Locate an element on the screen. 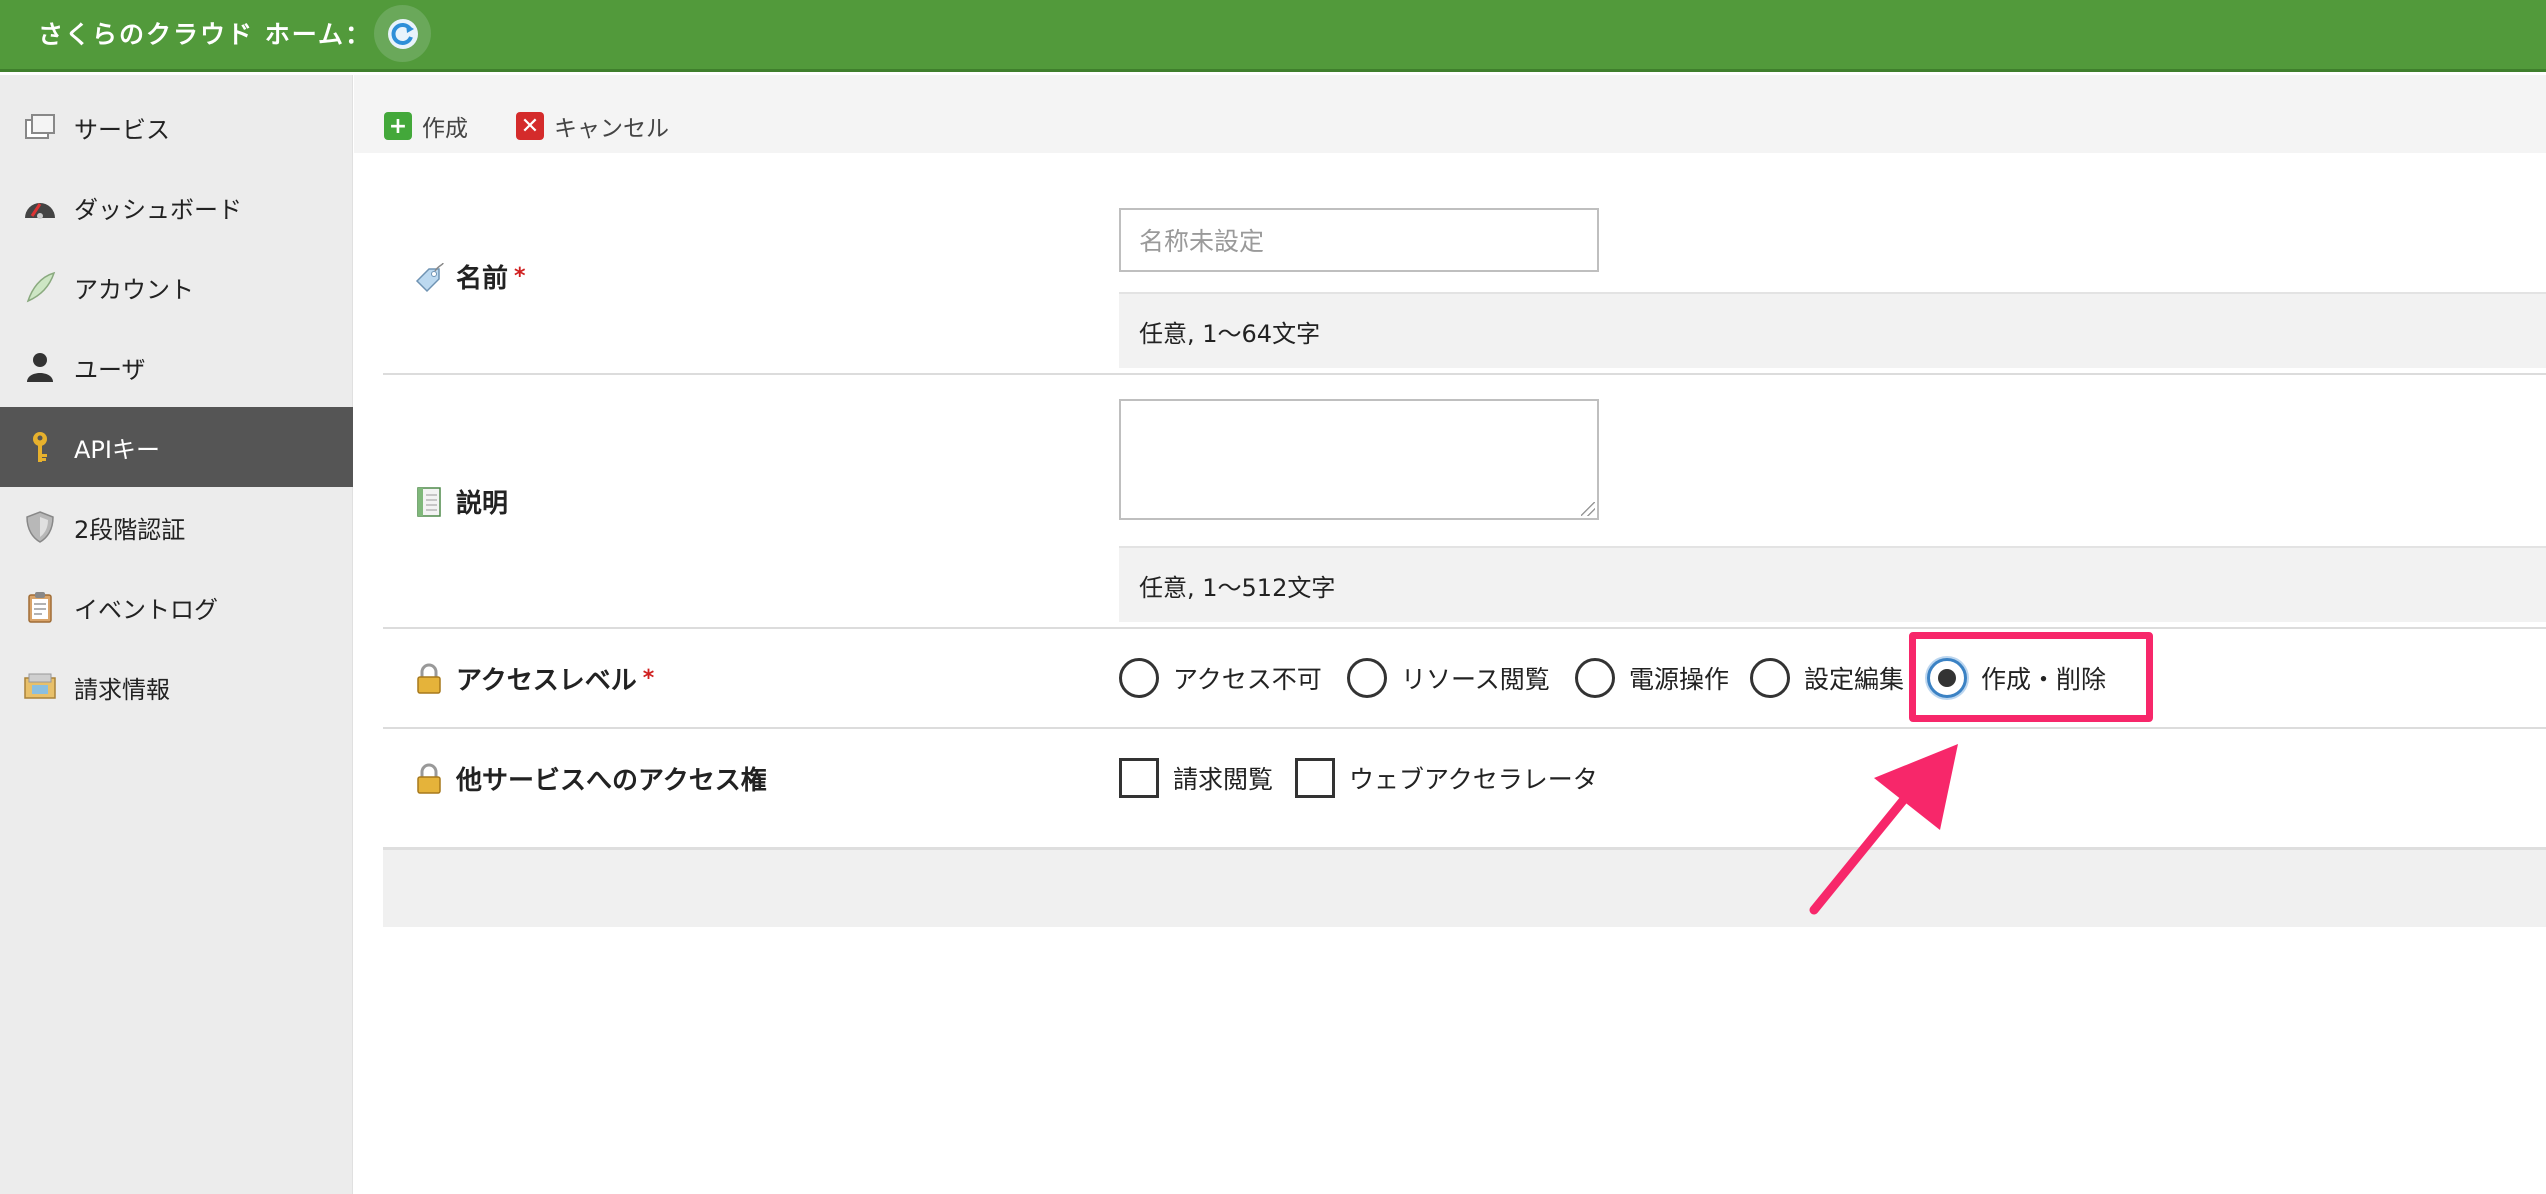  sidebar-item-label: APIキー is located at coordinates (117, 449).